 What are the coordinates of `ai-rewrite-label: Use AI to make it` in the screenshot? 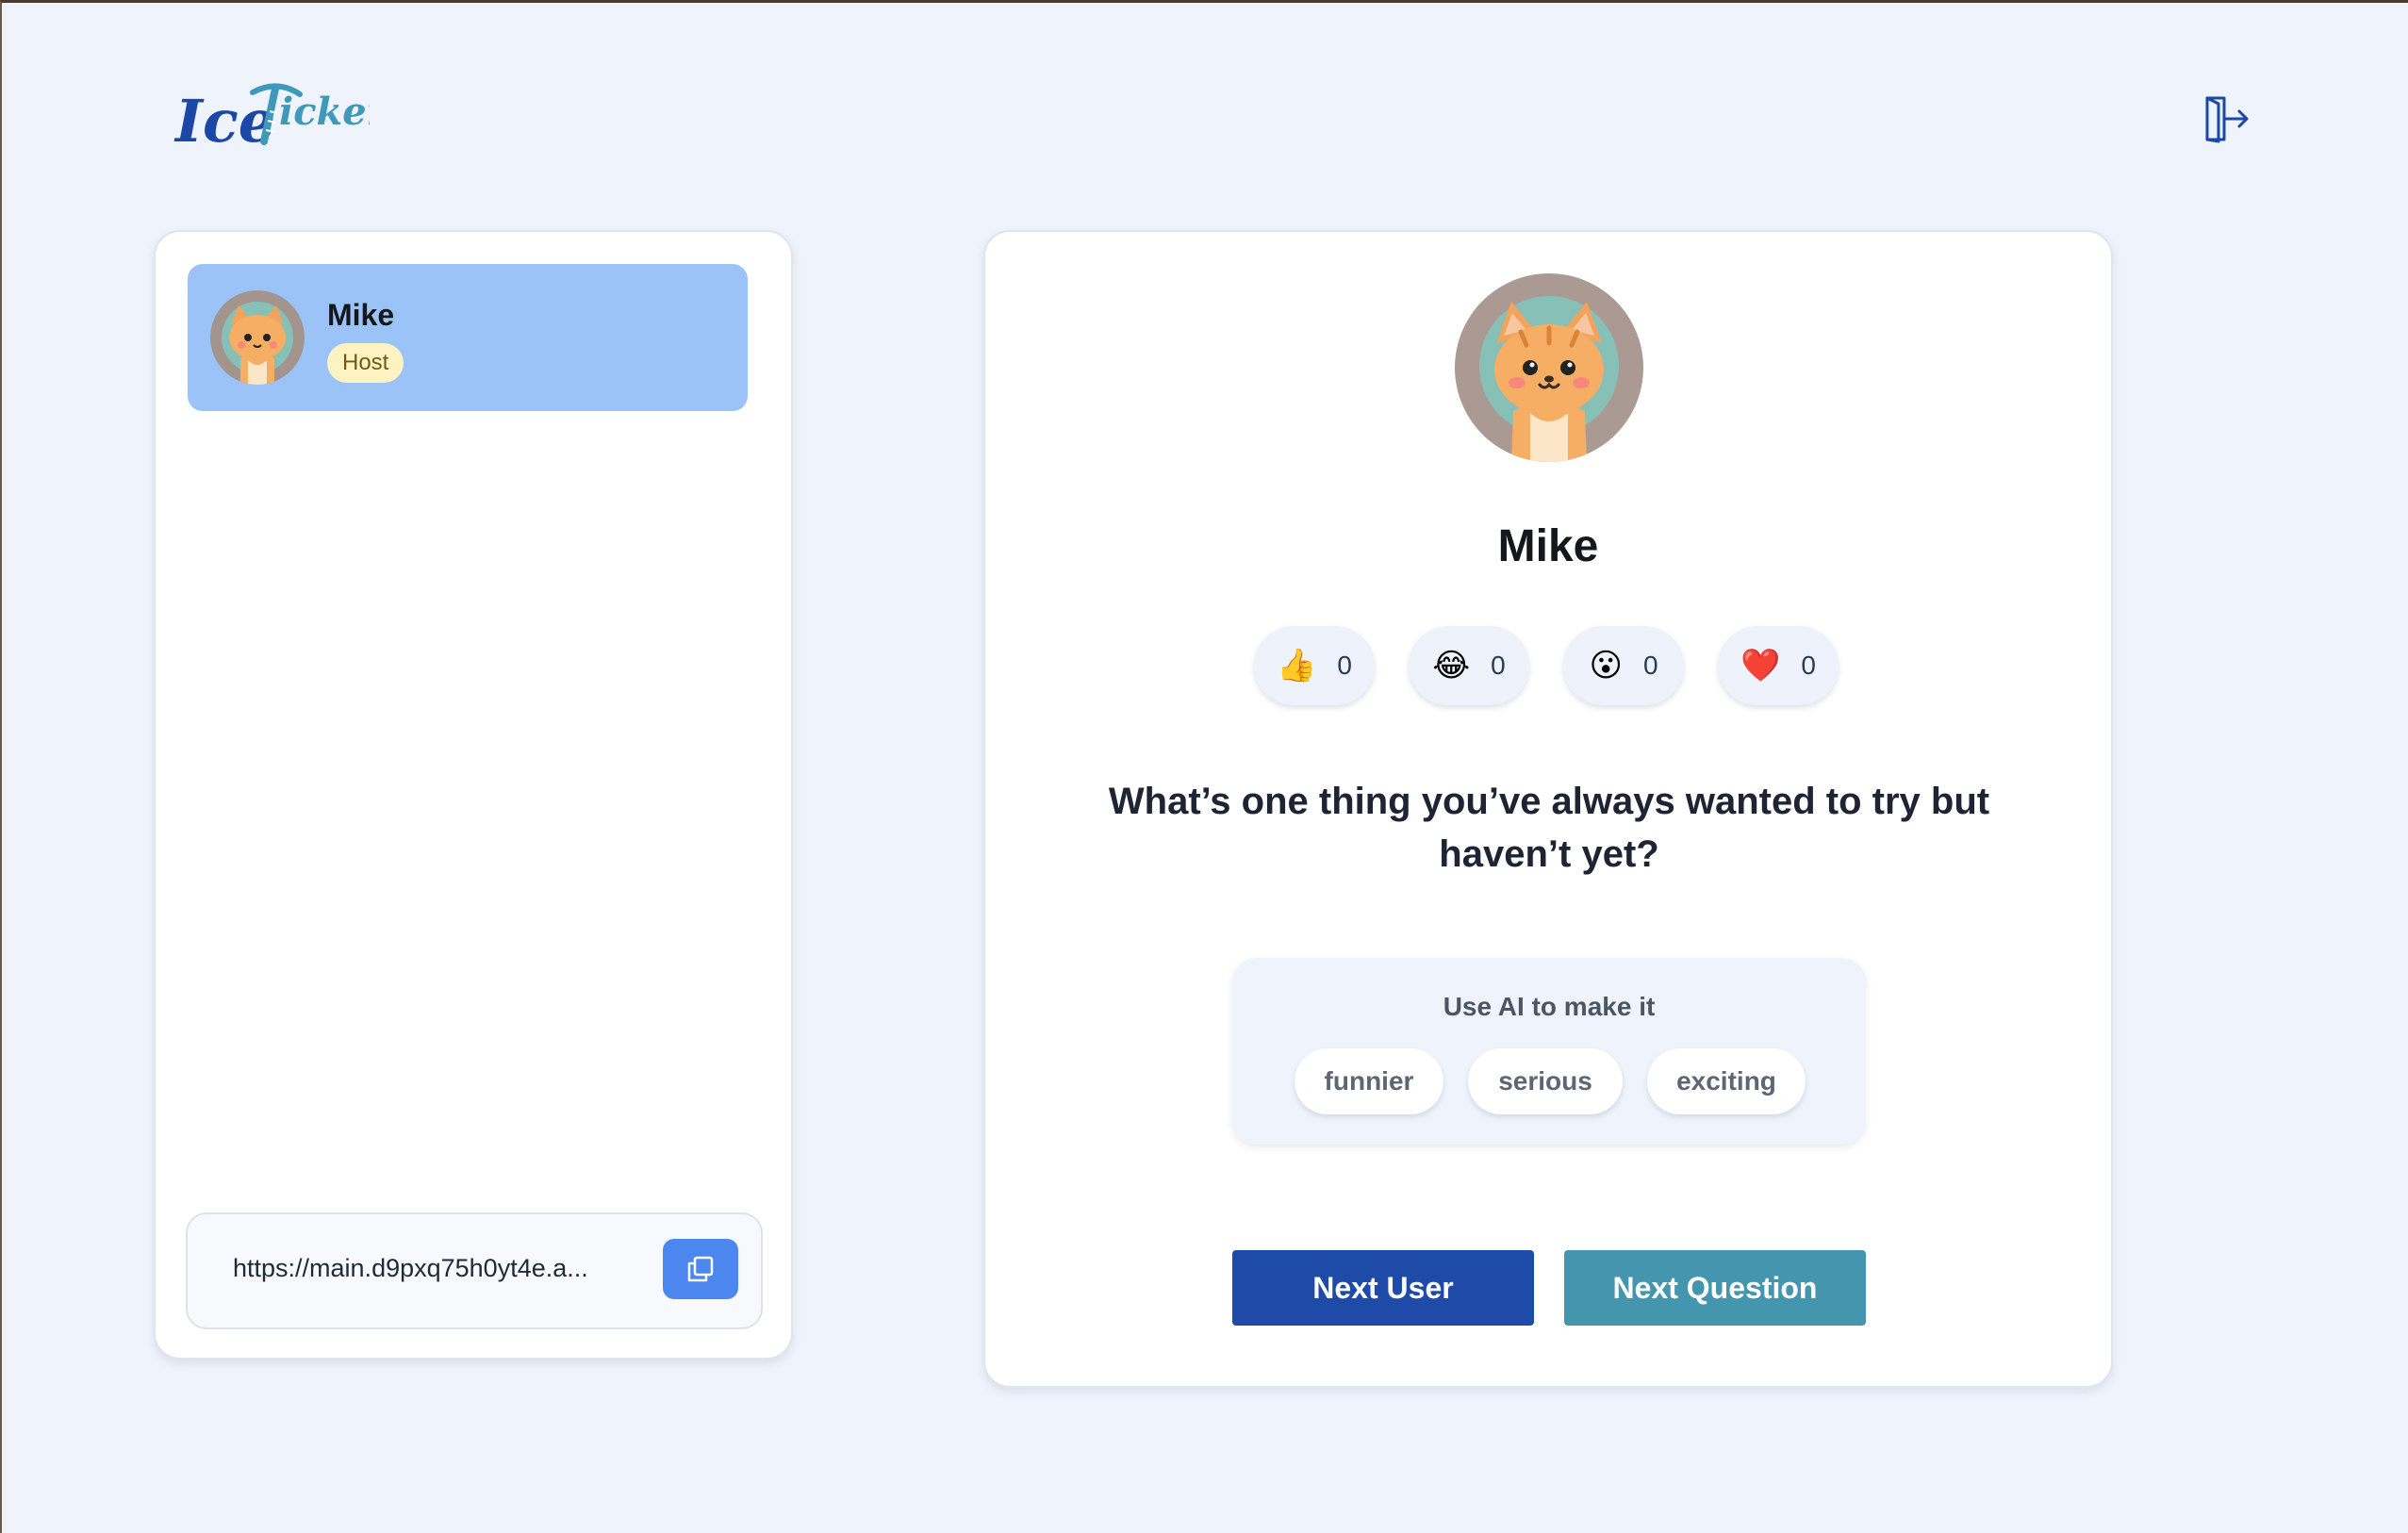 It's located at (1549, 1006).